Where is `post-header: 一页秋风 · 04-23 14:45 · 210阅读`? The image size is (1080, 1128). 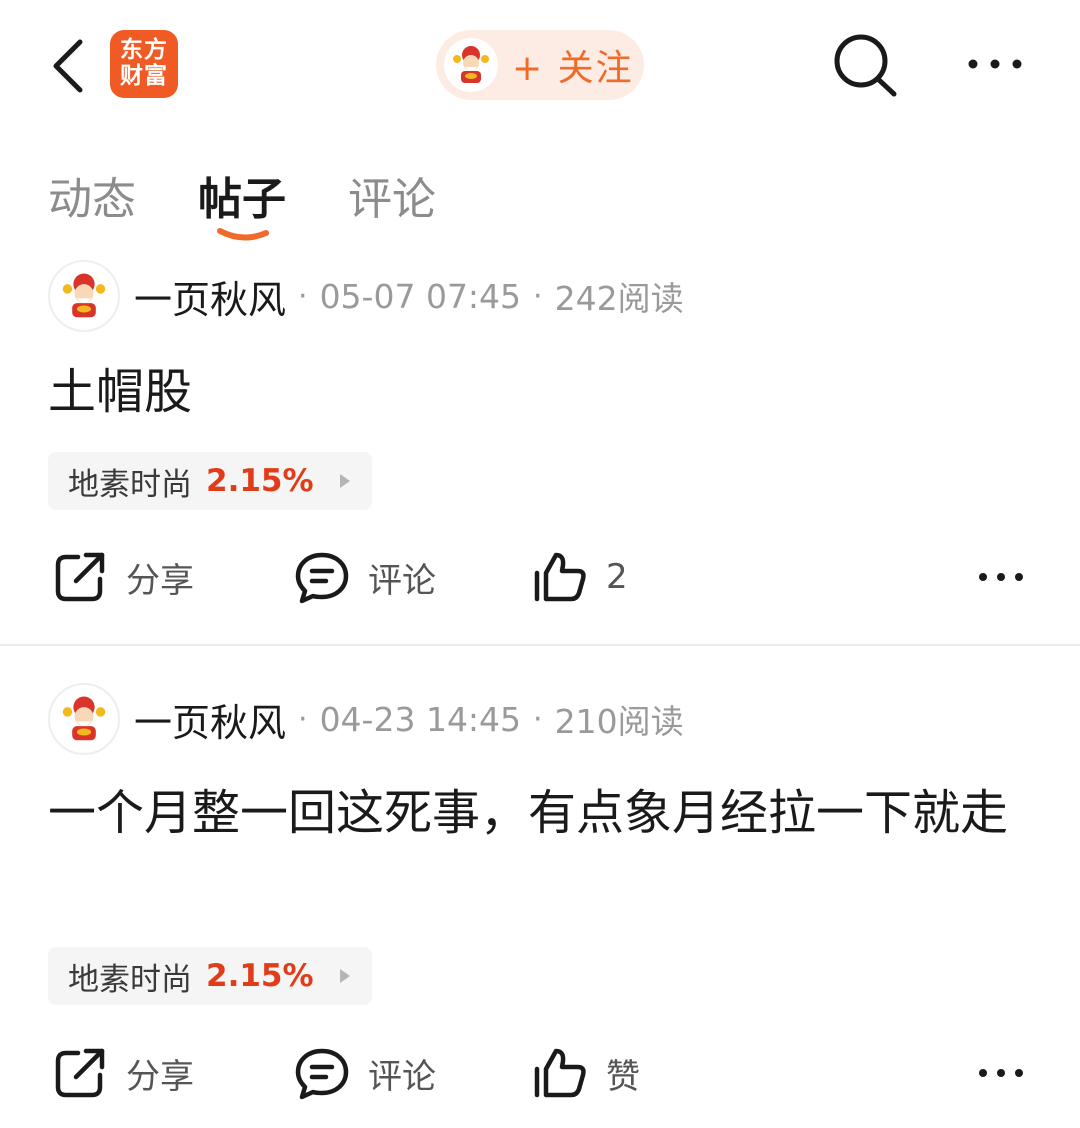 post-header: 一页秋风 · 04-23 14:45 · 210阅读 is located at coordinates (366, 719).